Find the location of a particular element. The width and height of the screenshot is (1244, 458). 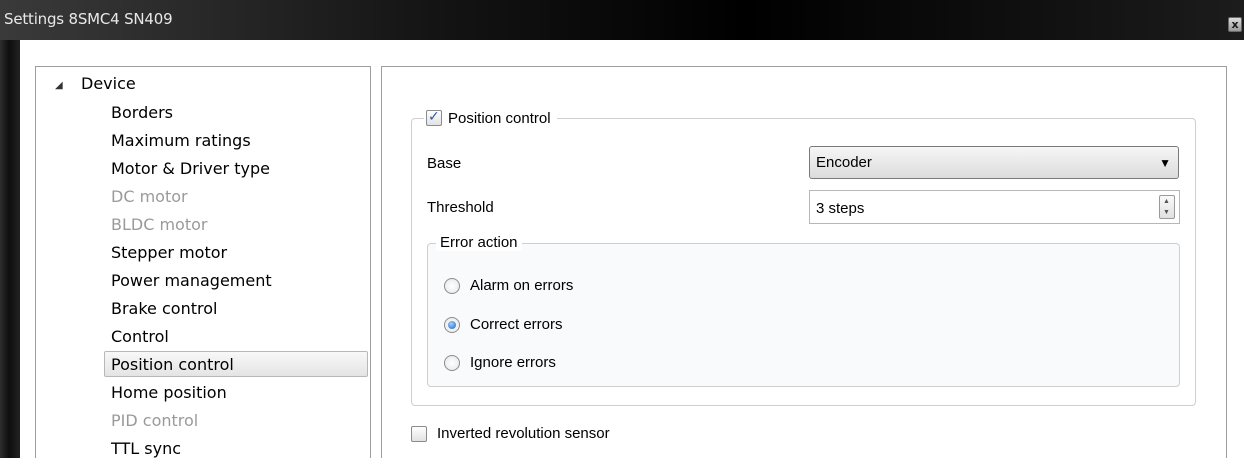

radio-correct-errors: Correct errors is located at coordinates (503, 324).